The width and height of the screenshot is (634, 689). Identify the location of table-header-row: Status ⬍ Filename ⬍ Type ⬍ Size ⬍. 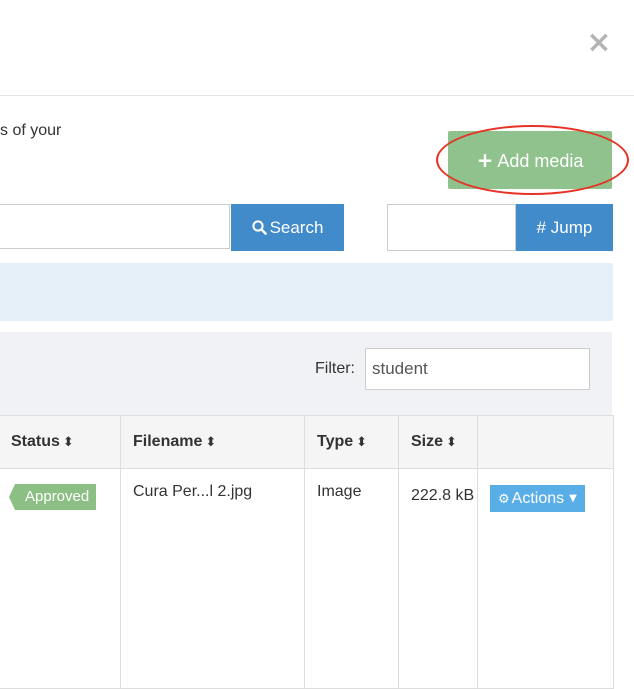
(307, 442).